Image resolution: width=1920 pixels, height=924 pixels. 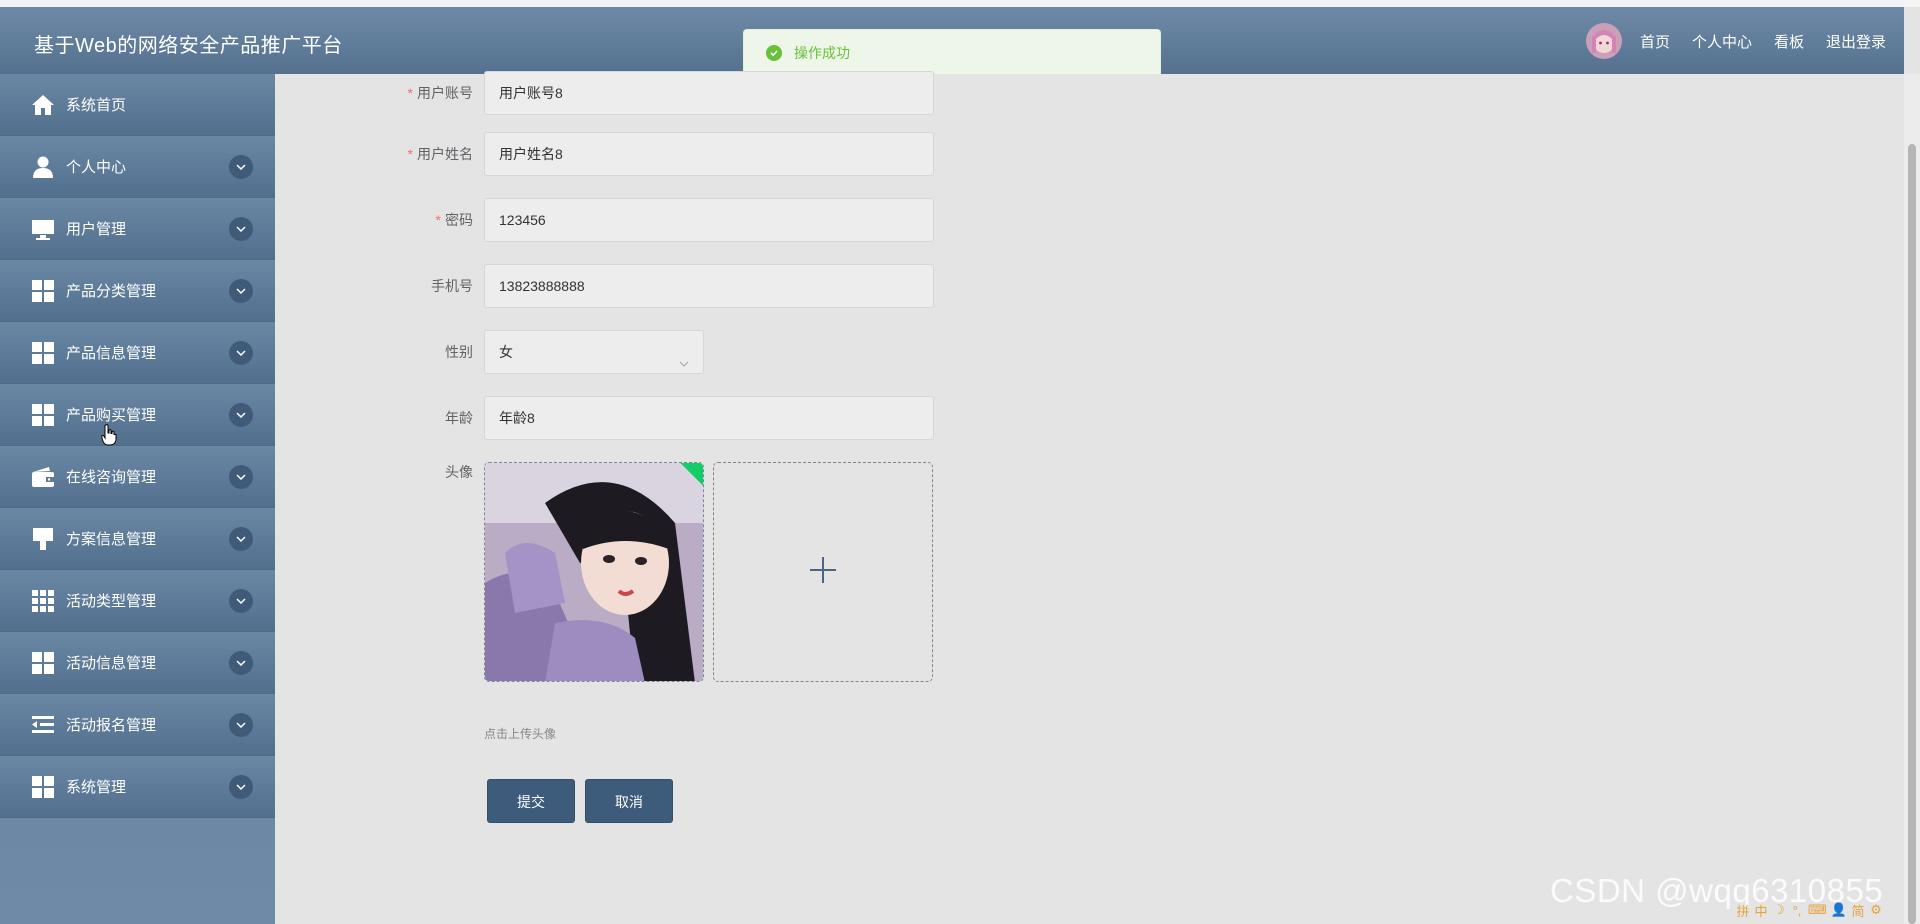 What do you see at coordinates (111, 353) in the screenshot?
I see `sidebar-item-label: 产品信息管理` at bounding box center [111, 353].